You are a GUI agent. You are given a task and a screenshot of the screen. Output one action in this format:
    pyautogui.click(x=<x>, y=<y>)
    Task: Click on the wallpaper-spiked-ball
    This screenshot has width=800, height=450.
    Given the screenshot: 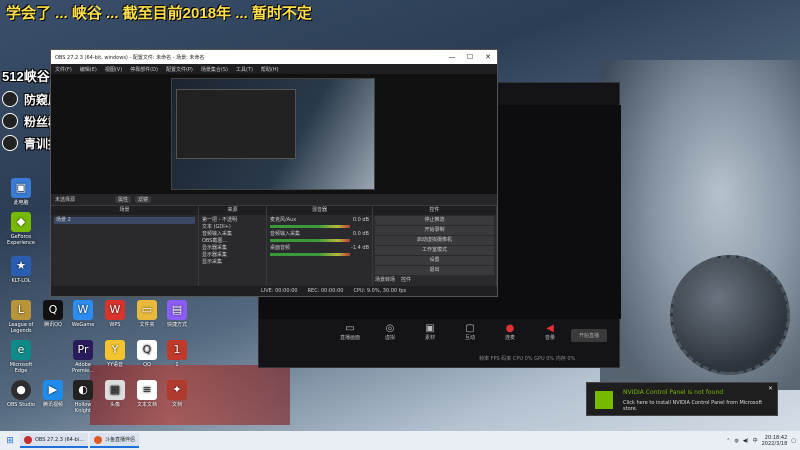 What is the action you would take?
    pyautogui.click(x=730, y=315)
    